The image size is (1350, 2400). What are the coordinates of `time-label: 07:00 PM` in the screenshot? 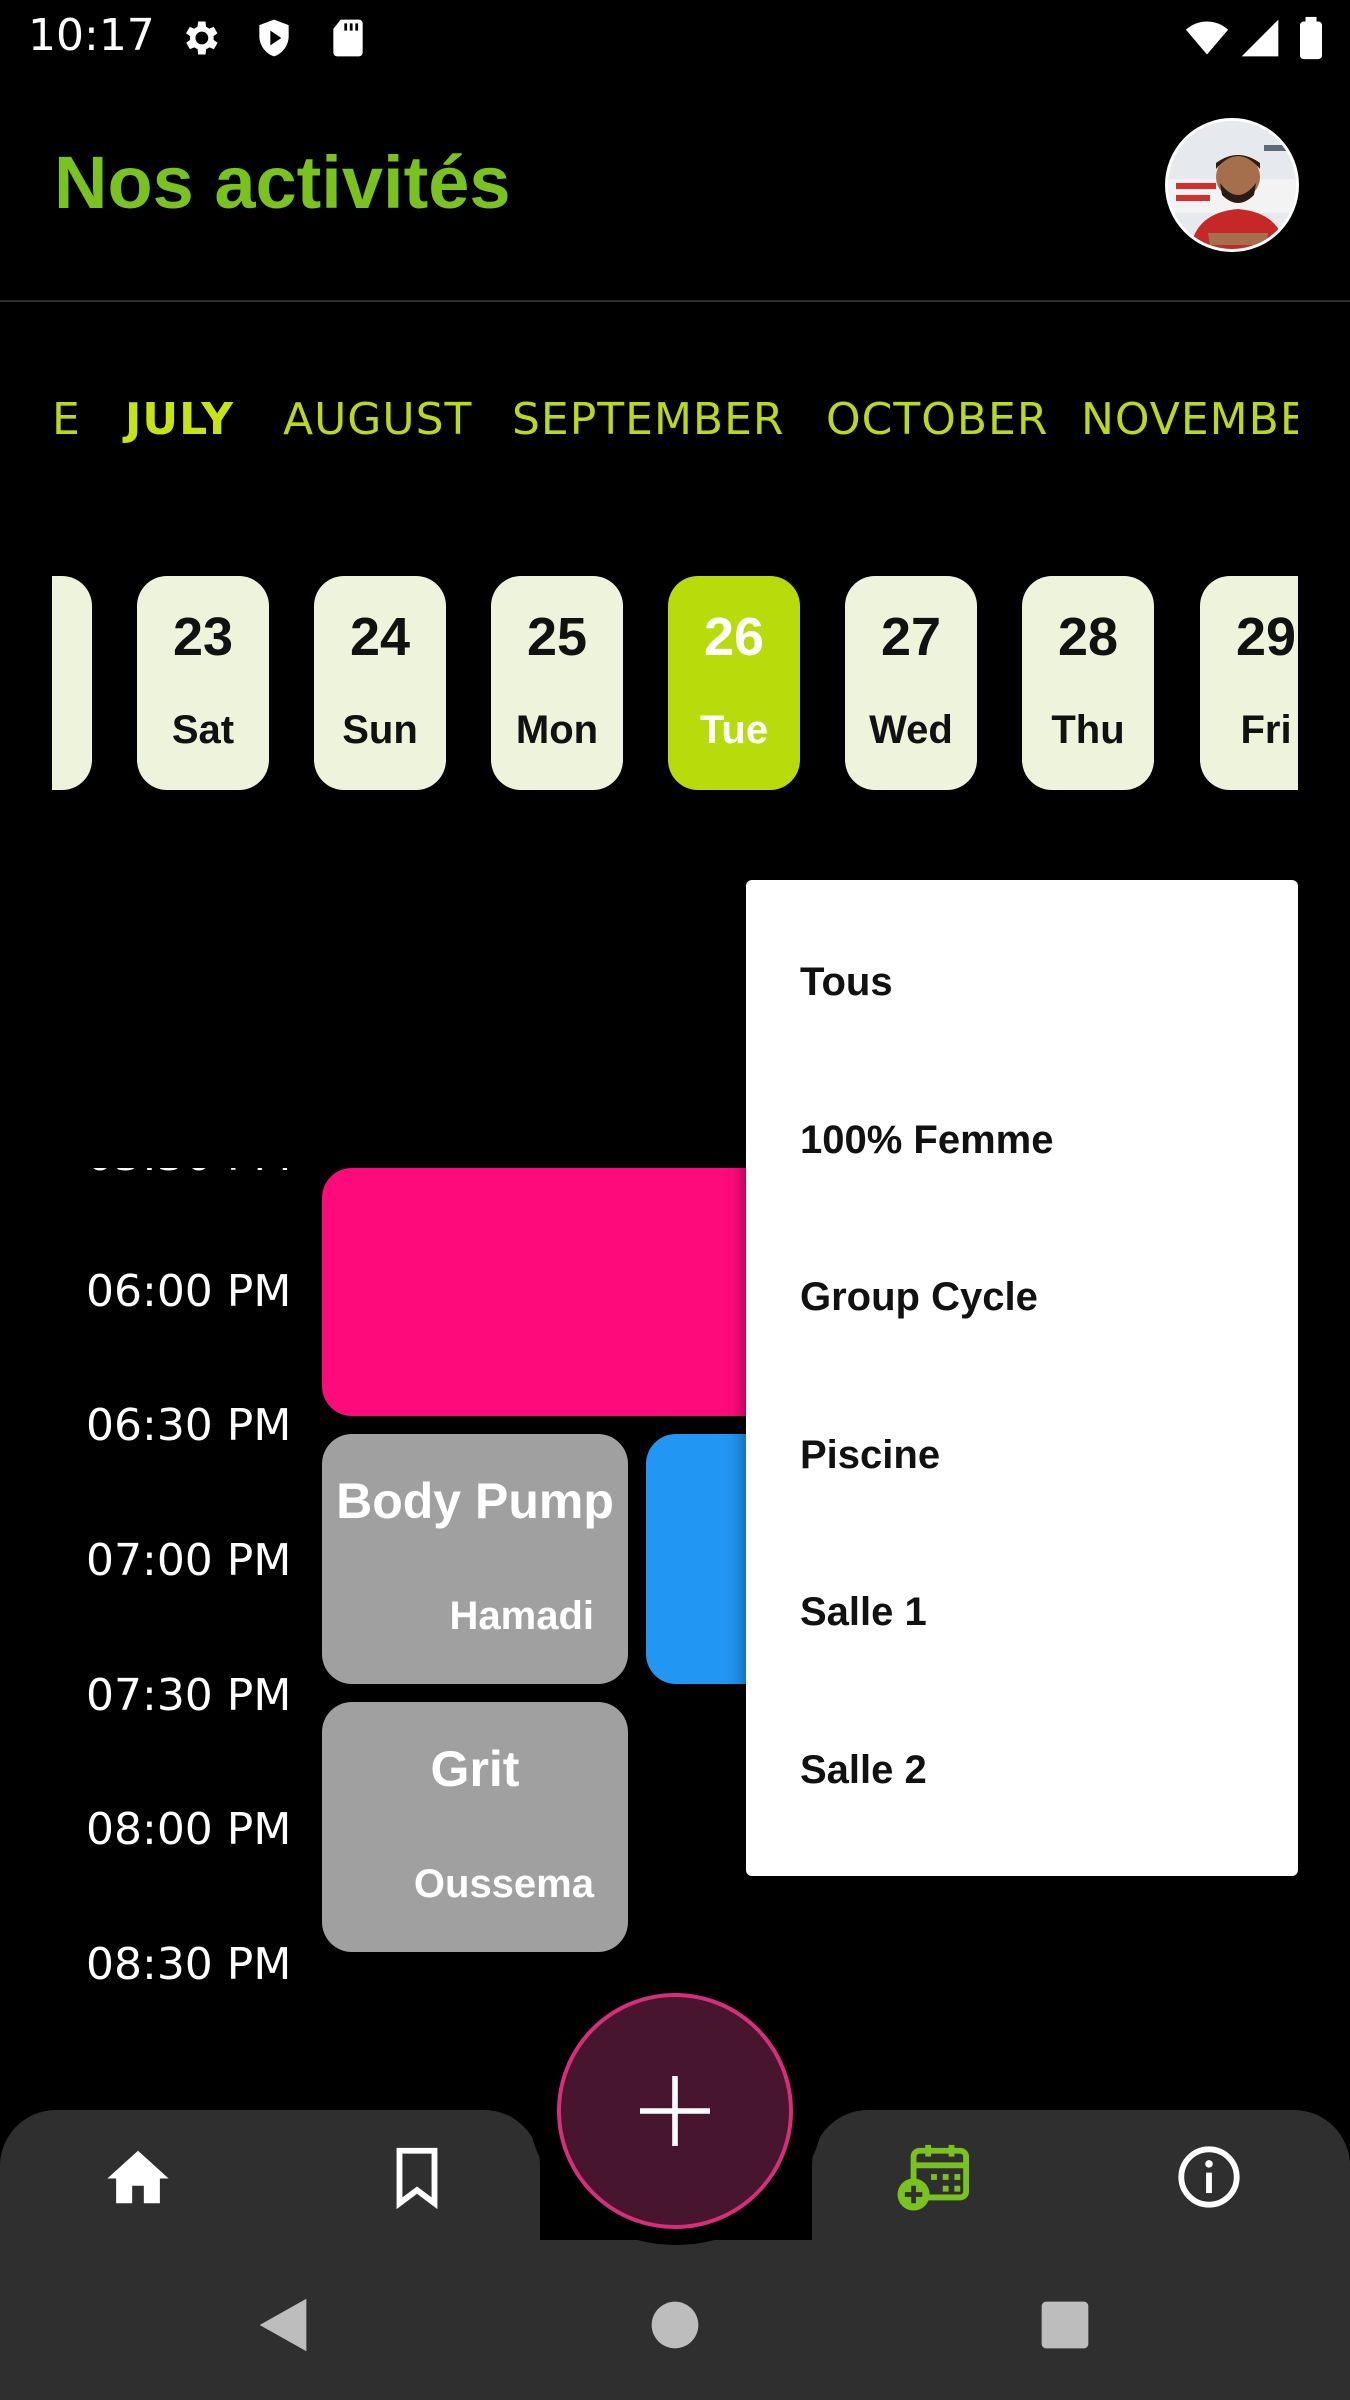 It's located at (189, 1560).